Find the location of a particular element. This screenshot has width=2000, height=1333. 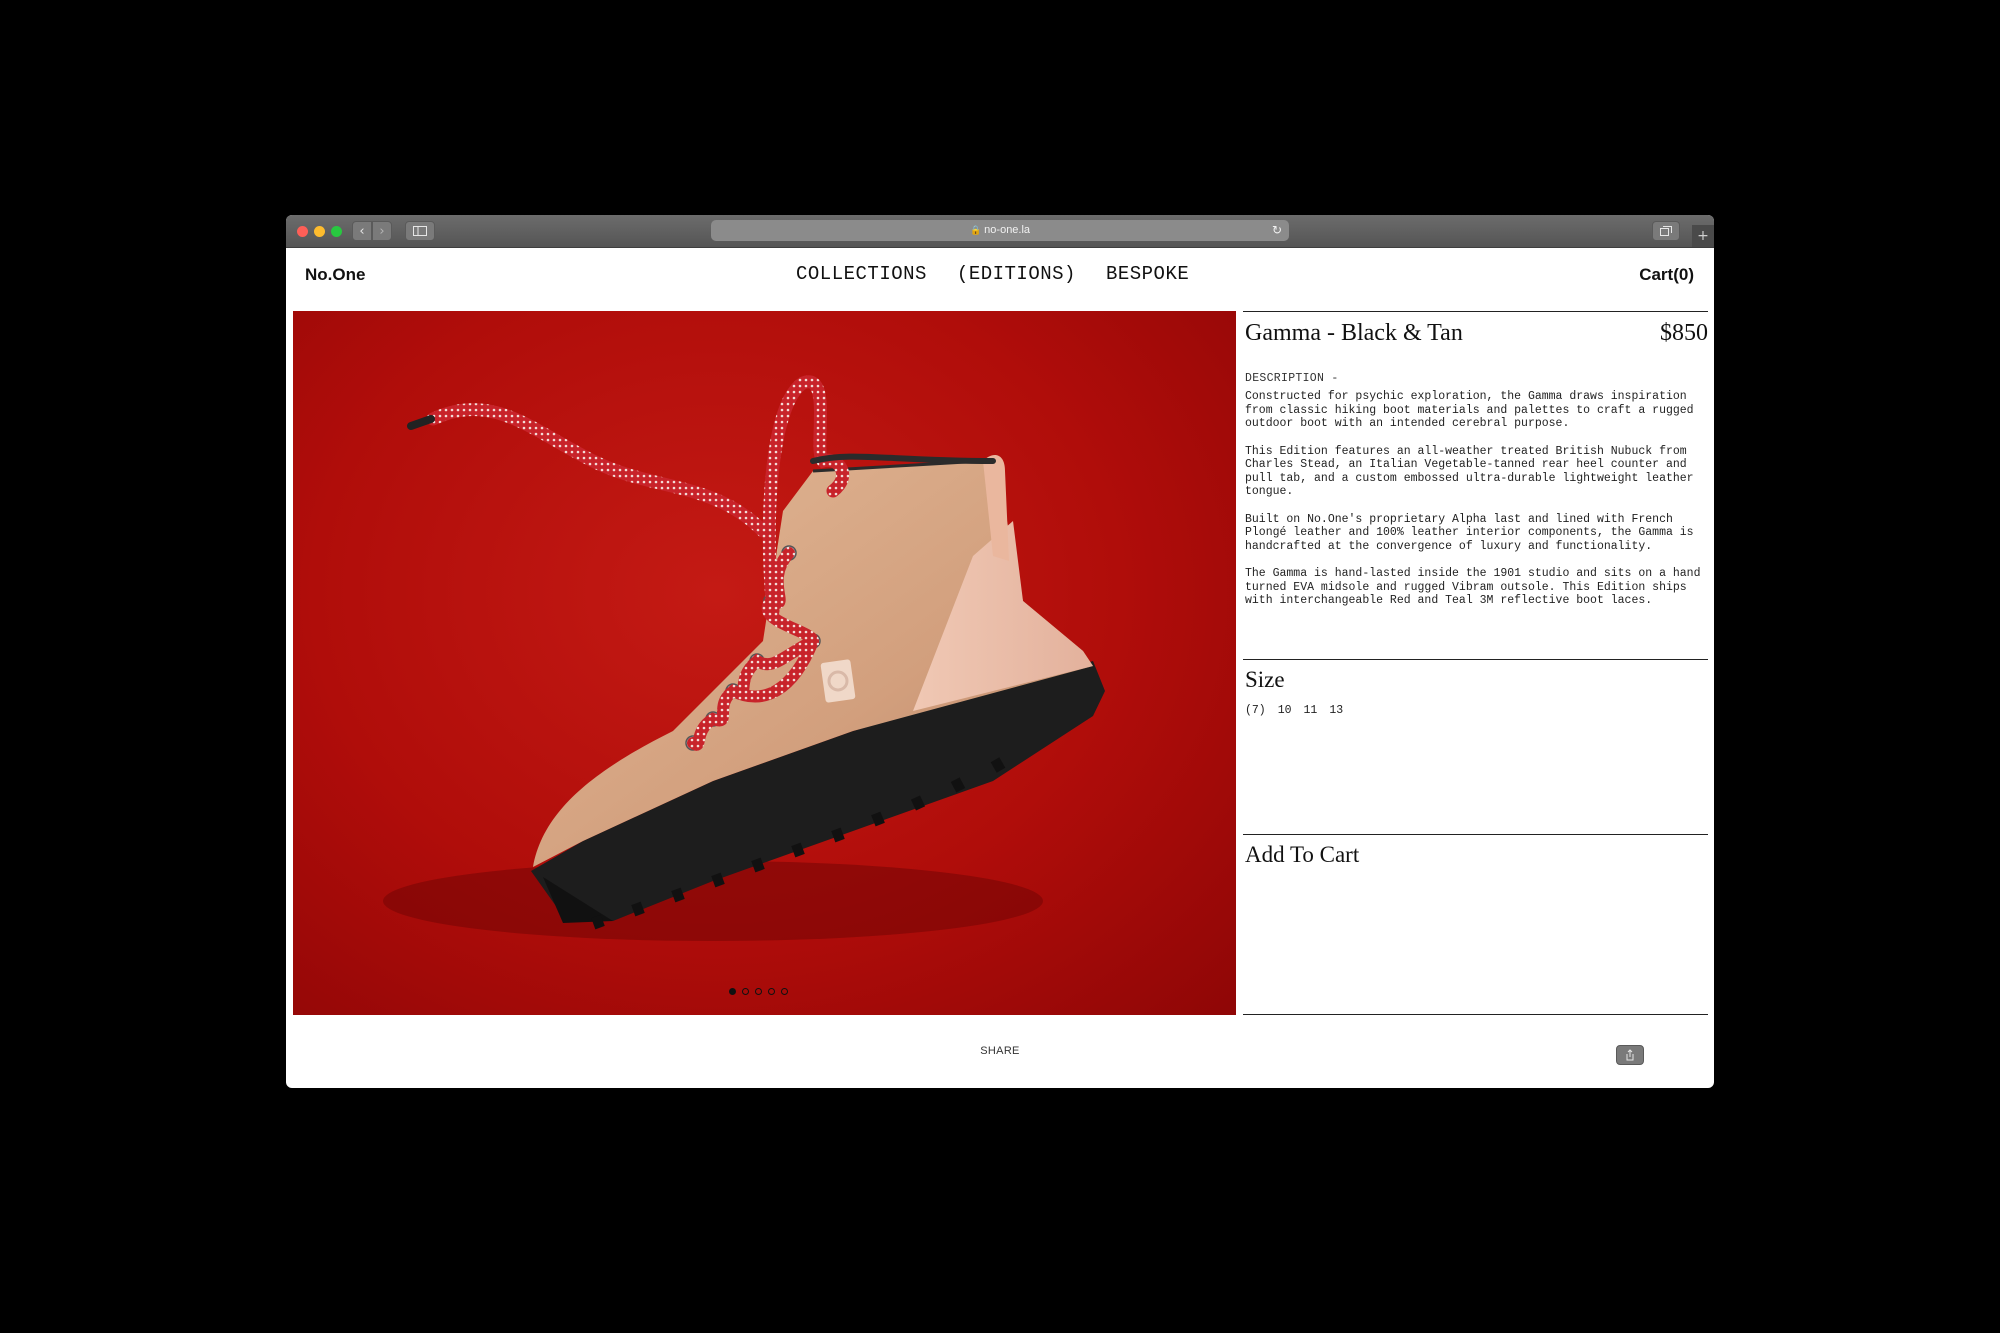

carousel-dots is located at coordinates (758, 991).